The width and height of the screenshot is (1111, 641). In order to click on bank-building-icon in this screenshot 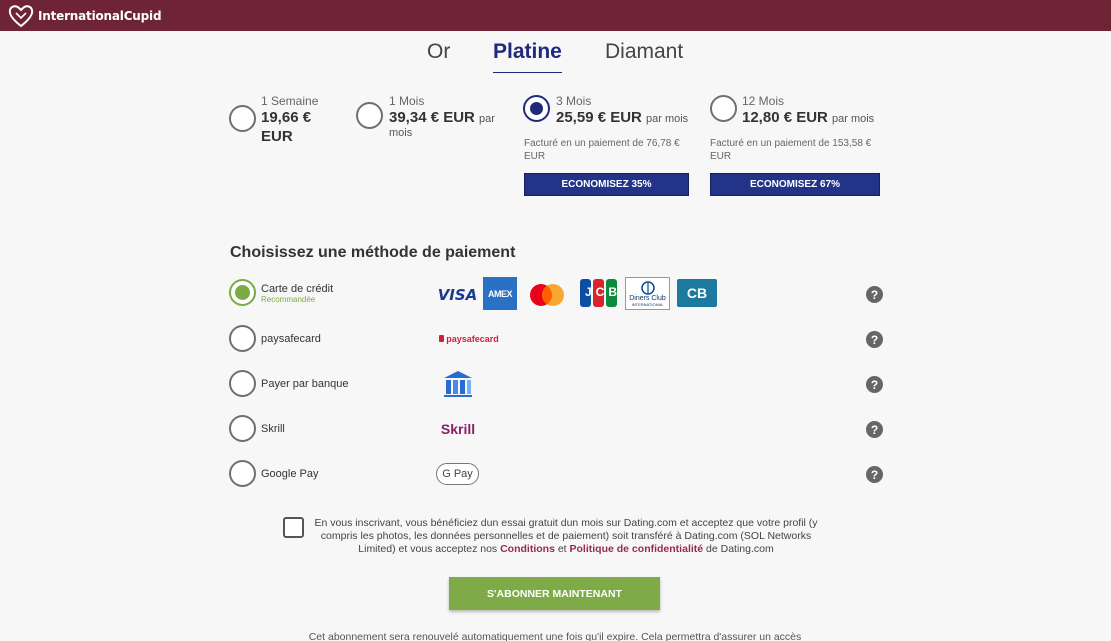, I will do `click(457, 383)`.